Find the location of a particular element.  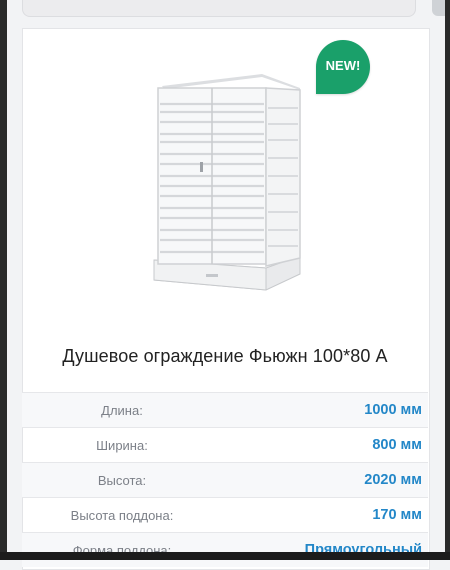

spec-label: Ширина: is located at coordinates (122, 445).